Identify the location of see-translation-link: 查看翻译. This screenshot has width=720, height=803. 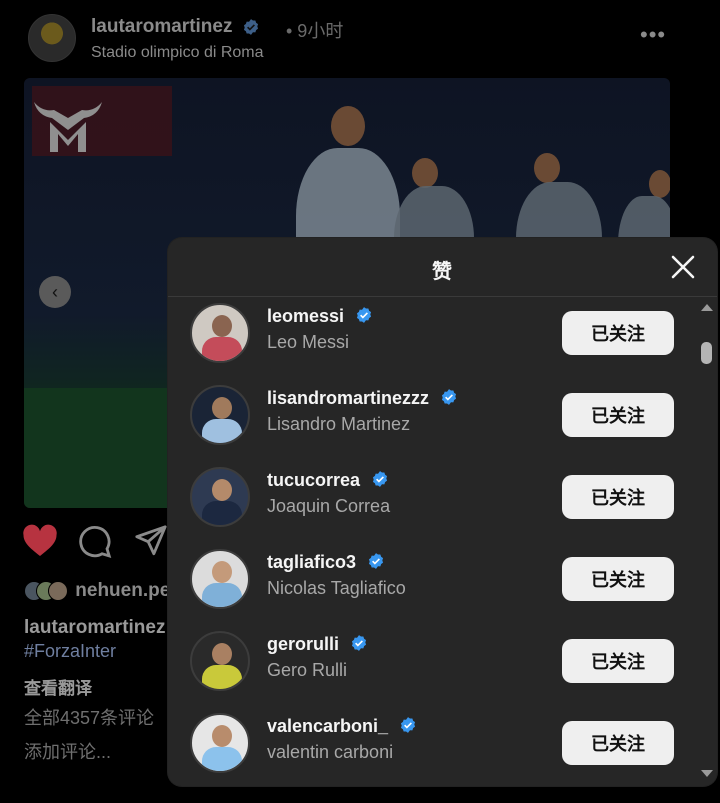
(58, 686).